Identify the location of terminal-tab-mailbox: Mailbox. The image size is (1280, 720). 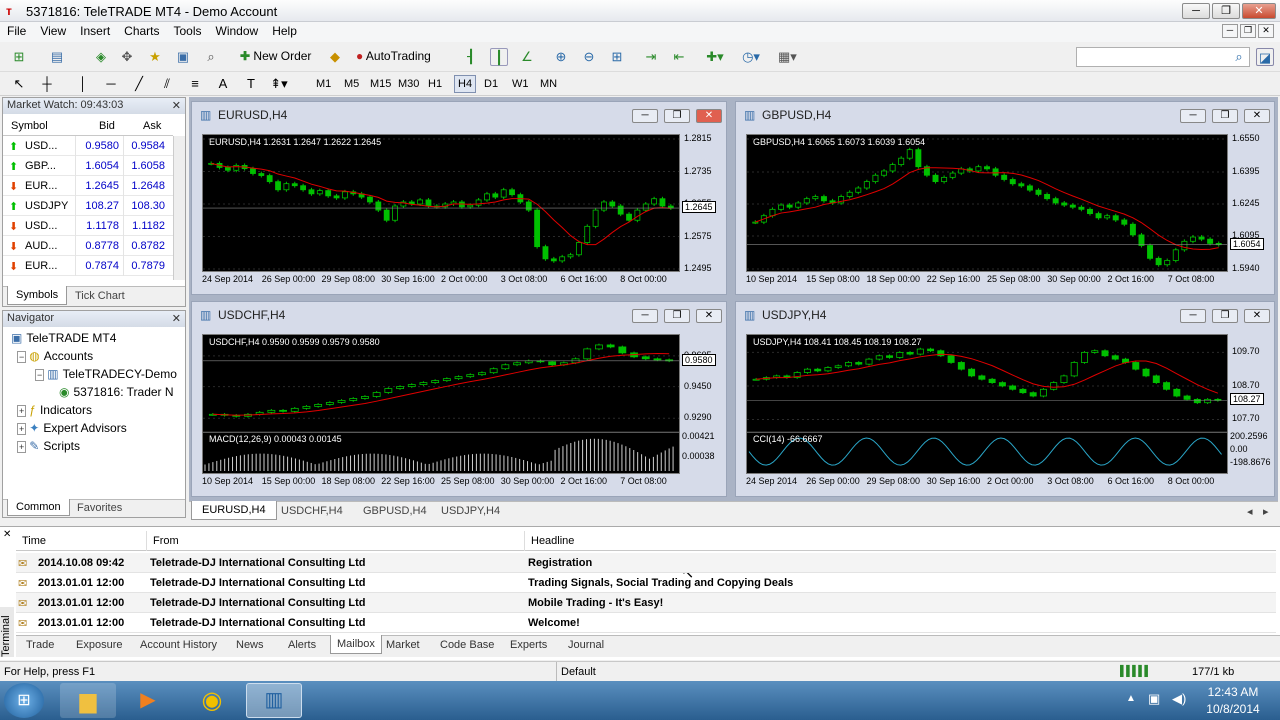
(356, 644).